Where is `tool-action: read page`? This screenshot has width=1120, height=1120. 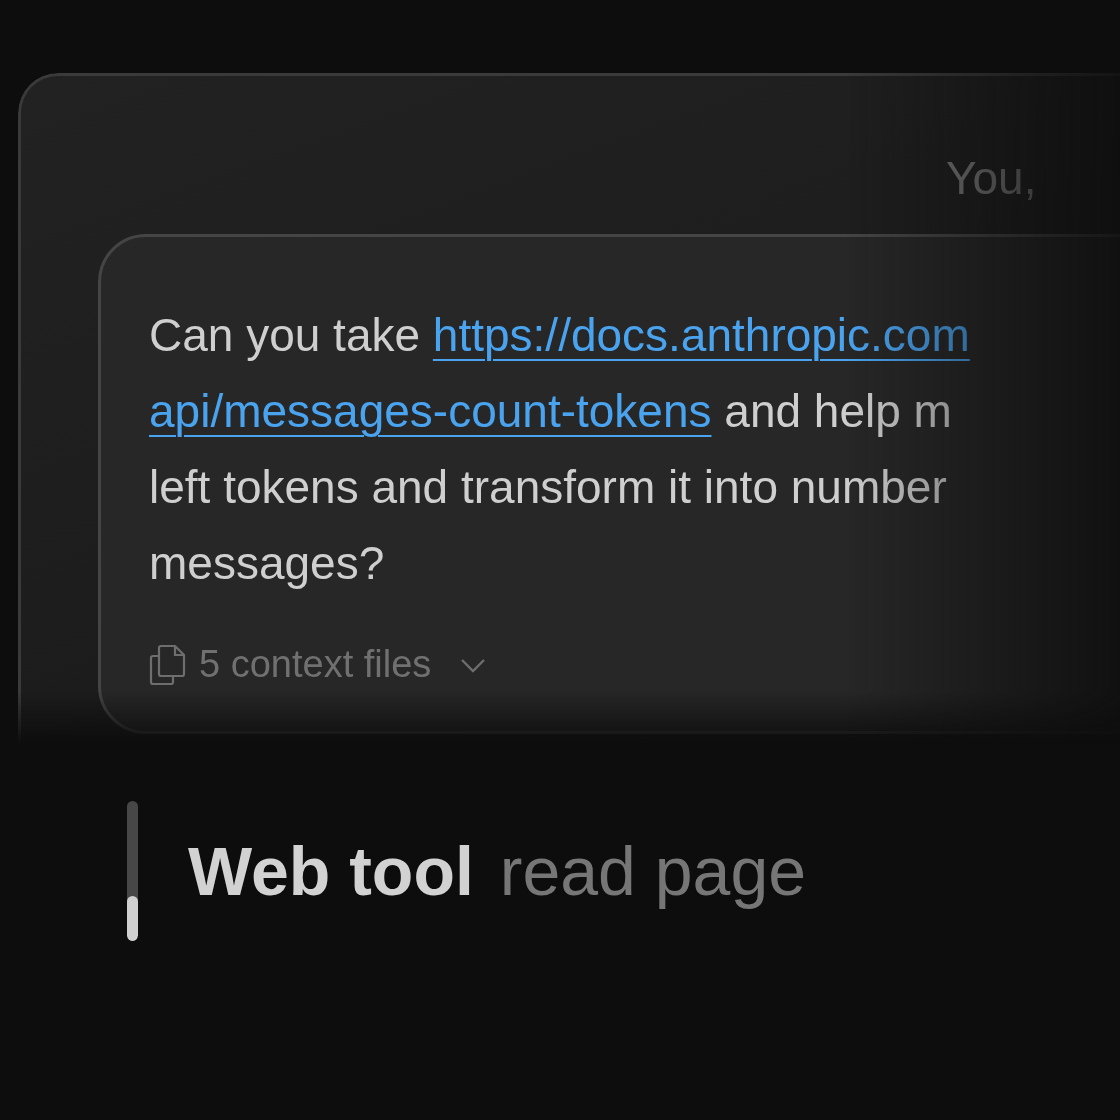 tool-action: read page is located at coordinates (653, 871).